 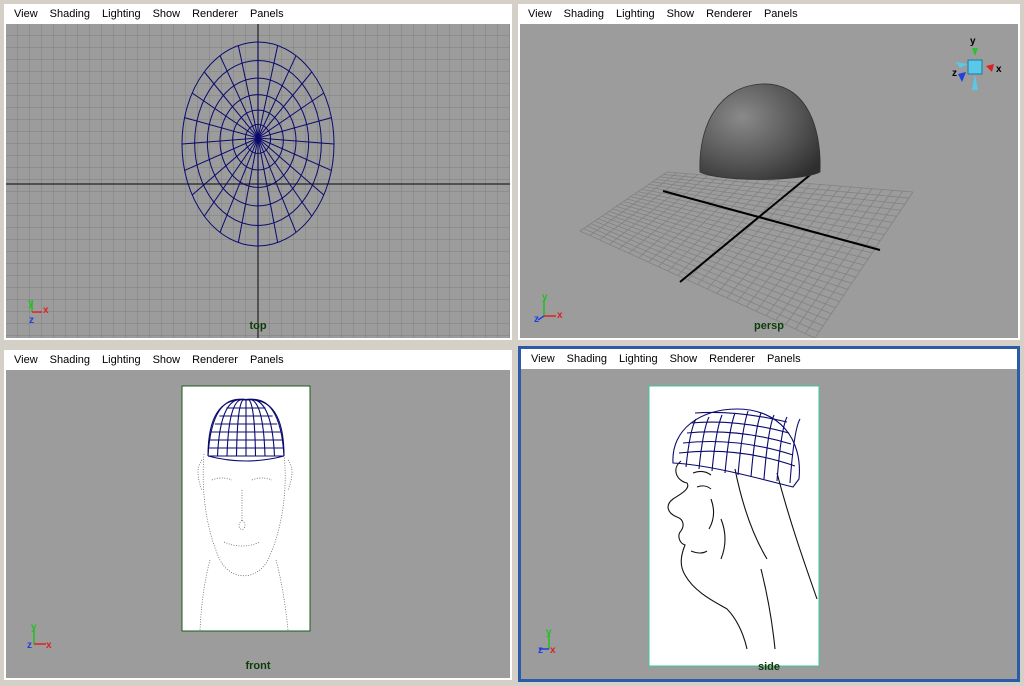 I want to click on head-dome-shaded, so click(x=760, y=131).